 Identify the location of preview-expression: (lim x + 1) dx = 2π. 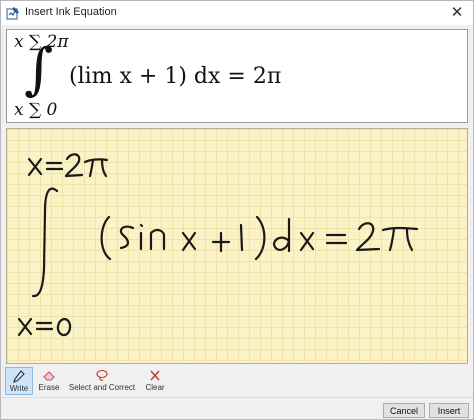
(175, 76).